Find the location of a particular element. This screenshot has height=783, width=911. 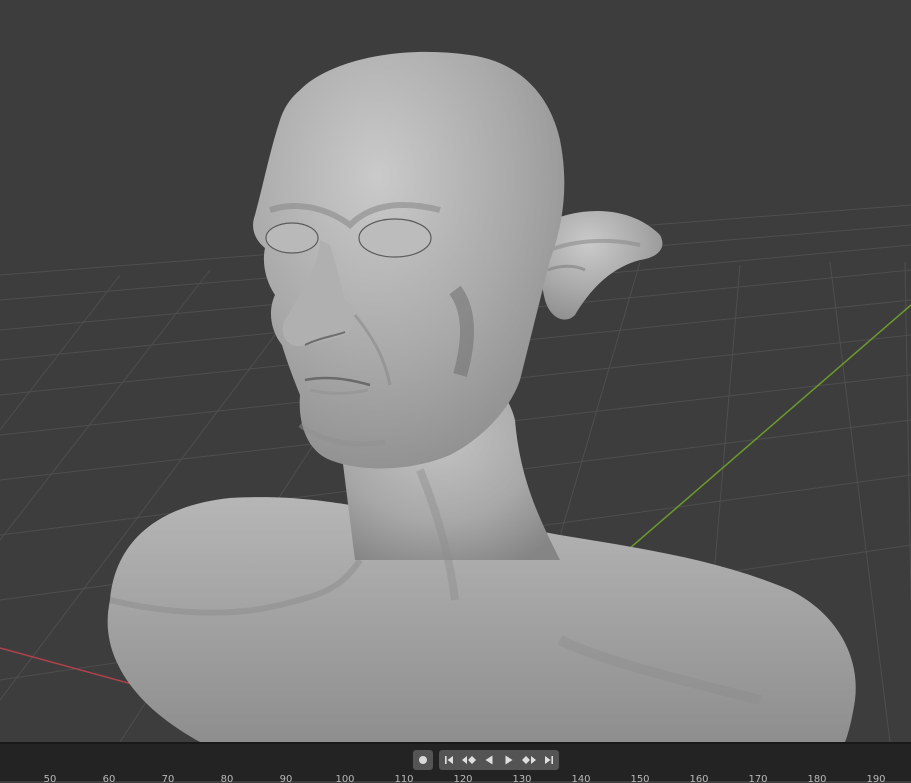

playback-controls is located at coordinates (486, 760).